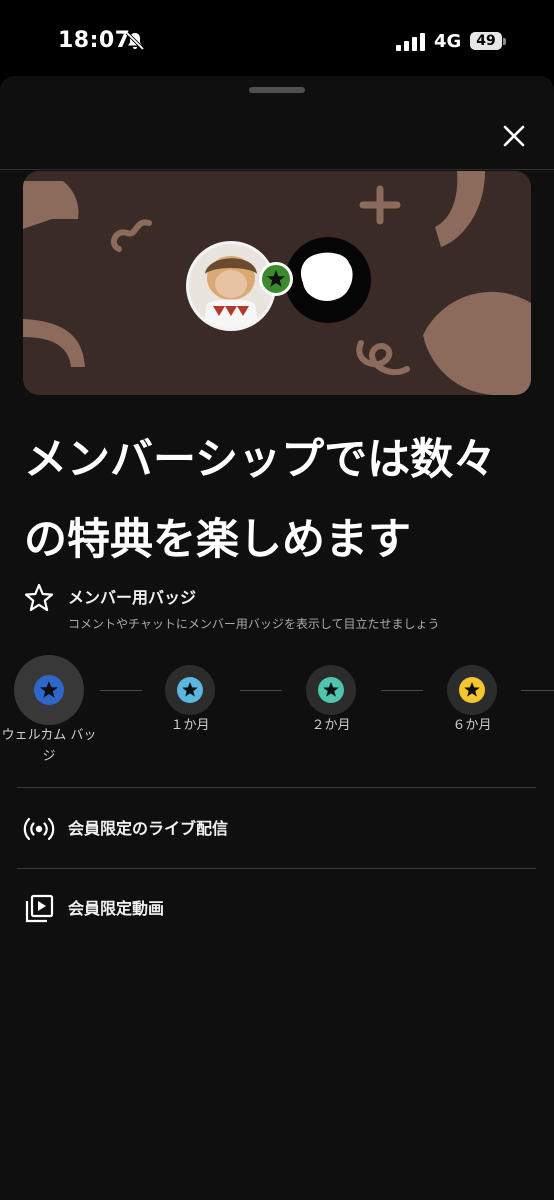 This screenshot has width=554, height=1200. I want to click on channel-avatar, so click(328, 280).